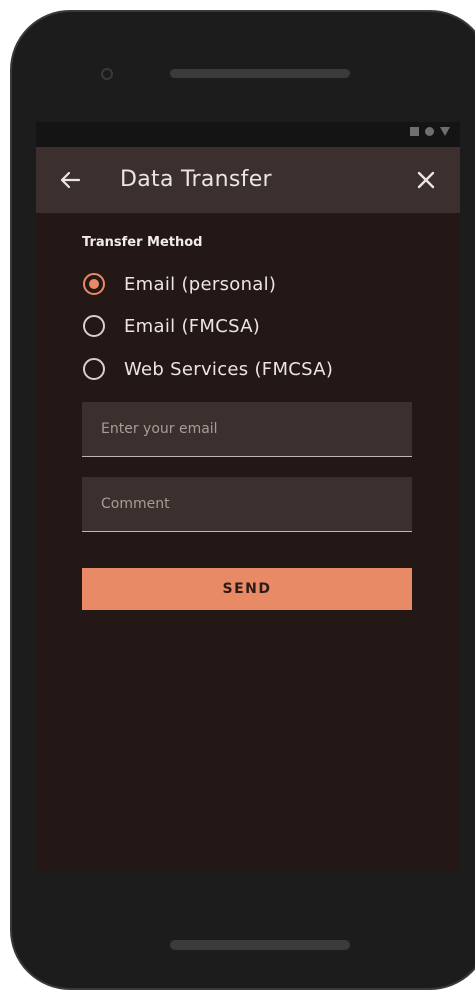  I want to click on radio-web-services-fmcsa: Web Services (FMCSA), so click(208, 369).